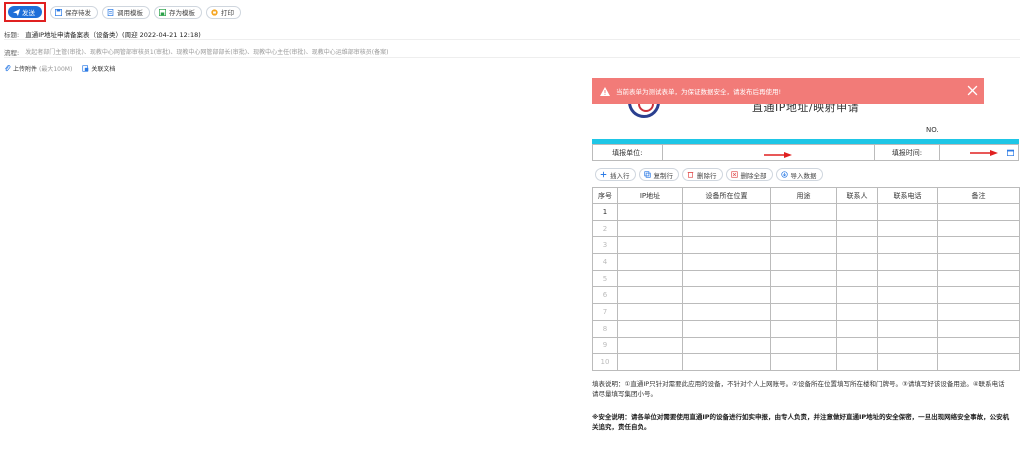 This screenshot has width=1024, height=451. What do you see at coordinates (178, 12) in the screenshot?
I see `save-template-button: 存为模板` at bounding box center [178, 12].